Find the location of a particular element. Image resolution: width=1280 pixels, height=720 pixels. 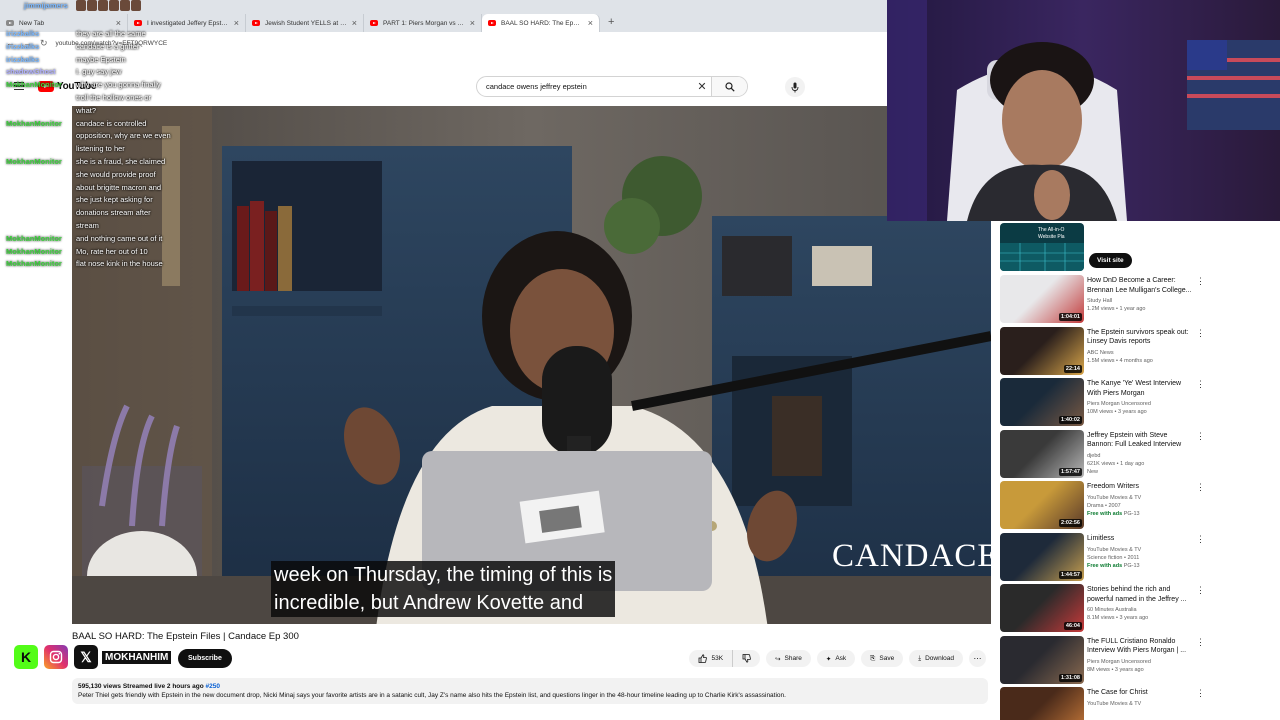

video-meta: Drama • 2007 is located at coordinates (1104, 506).